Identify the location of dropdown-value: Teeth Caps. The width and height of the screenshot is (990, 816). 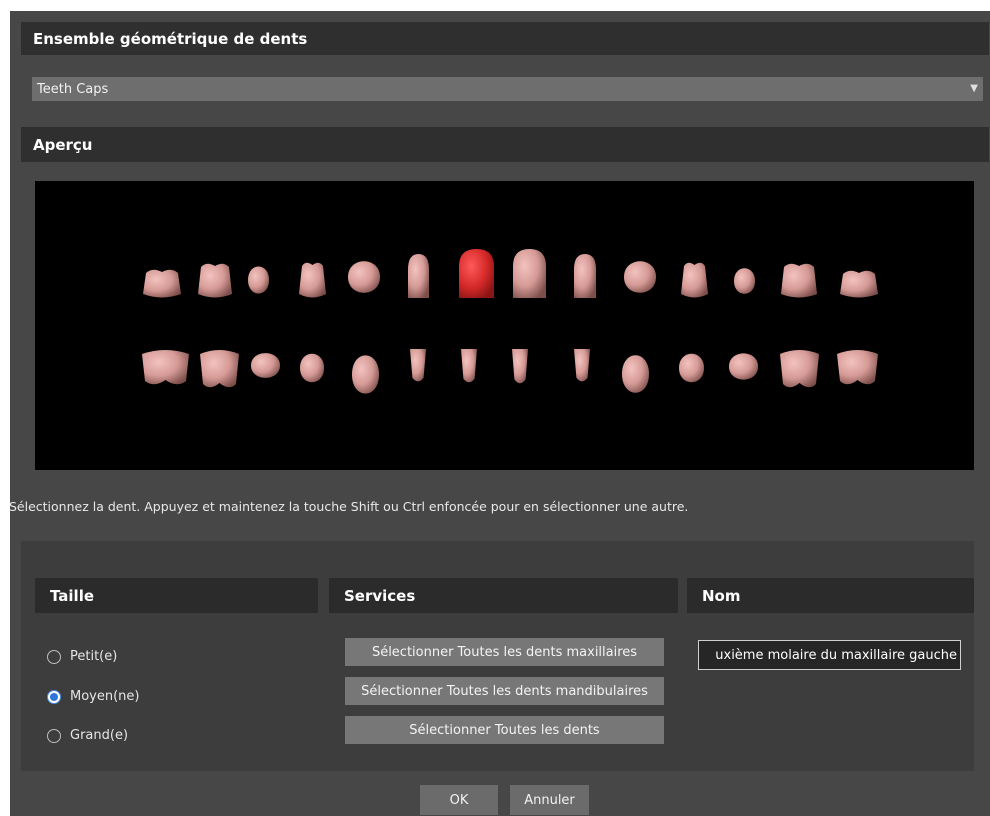
(73, 89).